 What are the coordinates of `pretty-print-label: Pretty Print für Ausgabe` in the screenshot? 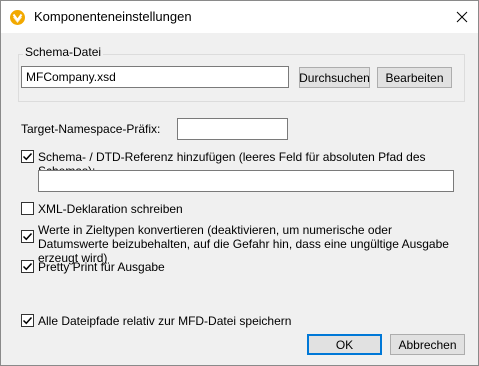 It's located at (101, 267).